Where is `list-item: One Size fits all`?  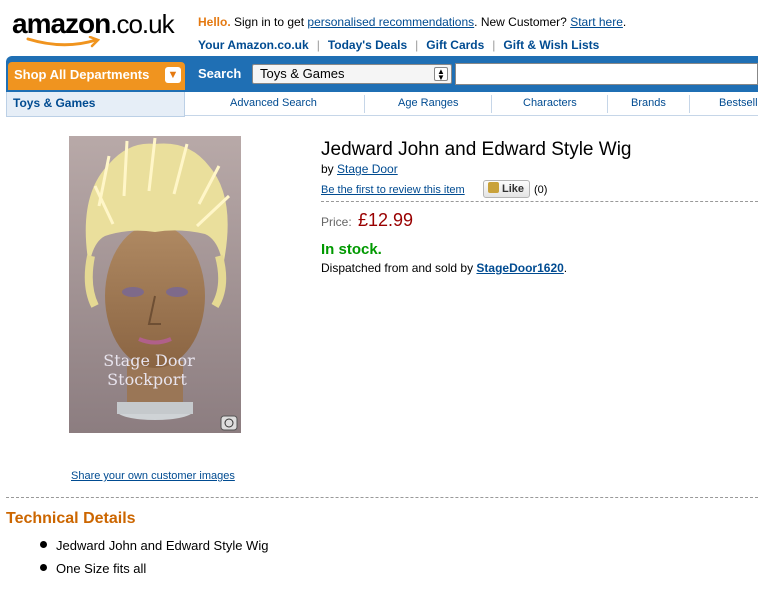
list-item: One Size fits all is located at coordinates (93, 568).